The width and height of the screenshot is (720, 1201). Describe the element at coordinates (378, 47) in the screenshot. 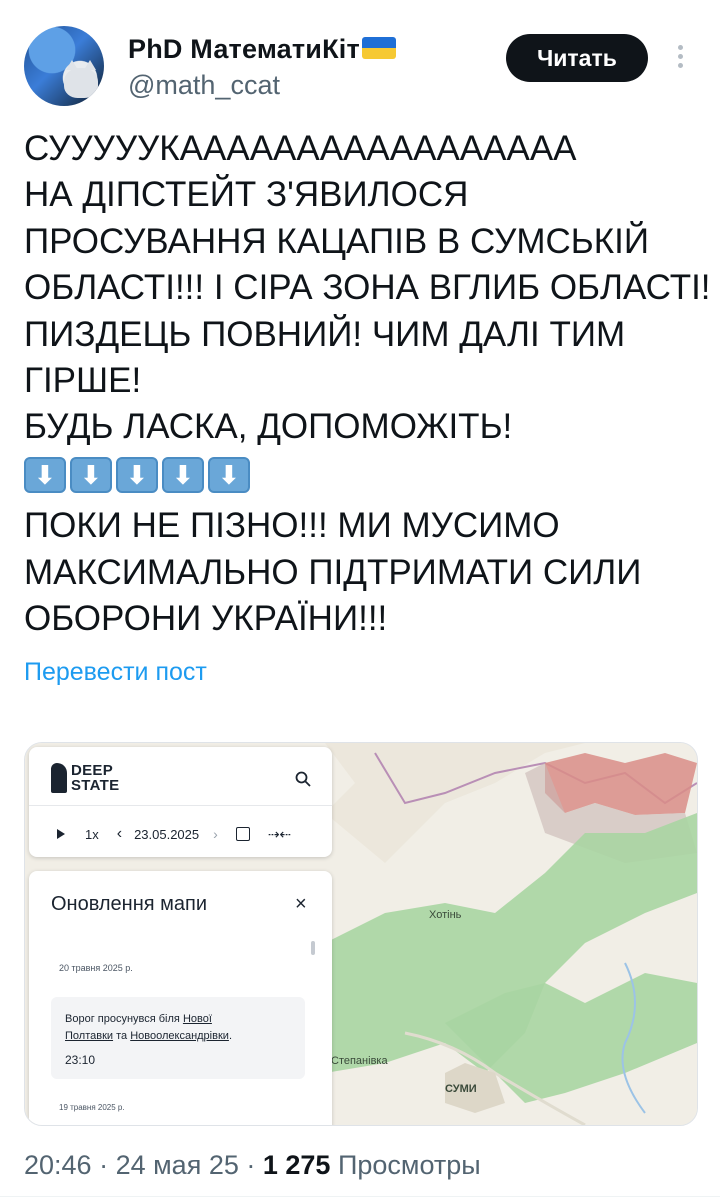

I see `ukraine-flag-icon` at that location.